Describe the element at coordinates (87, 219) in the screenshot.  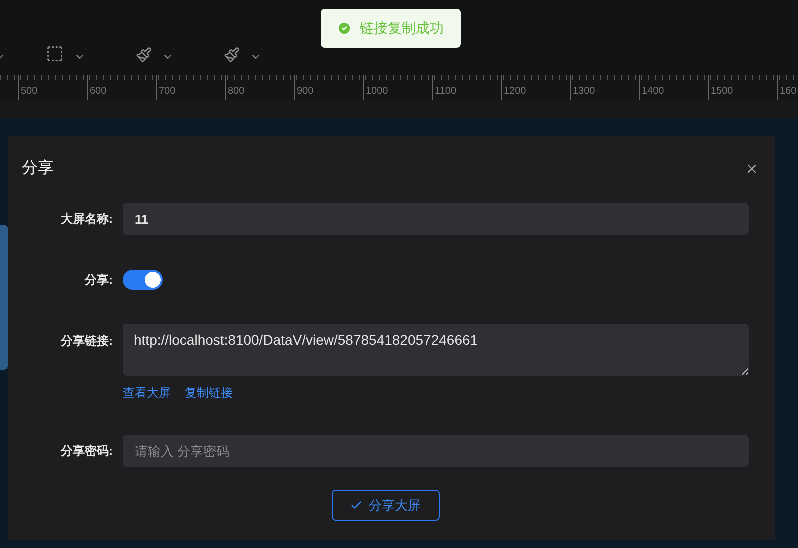
I see `field-label: 大屏名称:` at that location.